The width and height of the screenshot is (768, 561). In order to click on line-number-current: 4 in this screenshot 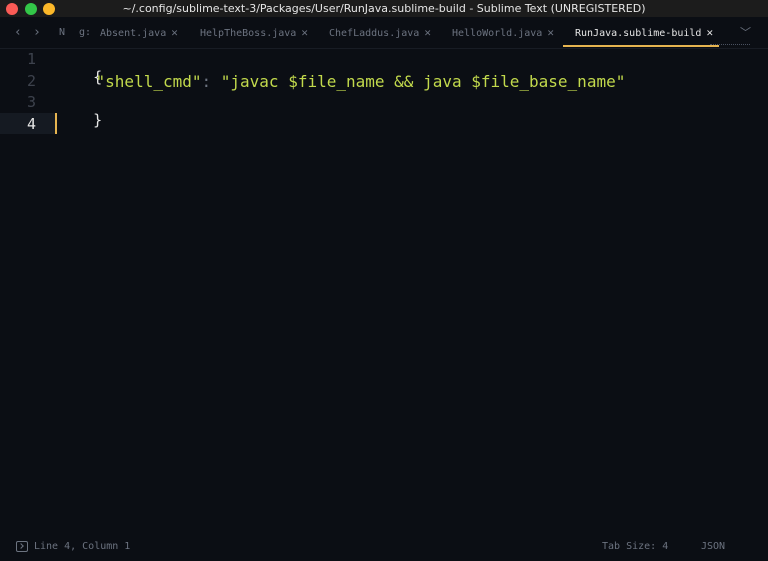, I will do `click(31, 124)`.